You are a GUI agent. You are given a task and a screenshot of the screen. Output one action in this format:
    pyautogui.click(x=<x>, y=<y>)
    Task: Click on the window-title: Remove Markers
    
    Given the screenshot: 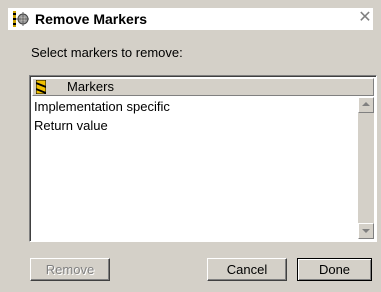 What is the action you would take?
    pyautogui.click(x=91, y=19)
    